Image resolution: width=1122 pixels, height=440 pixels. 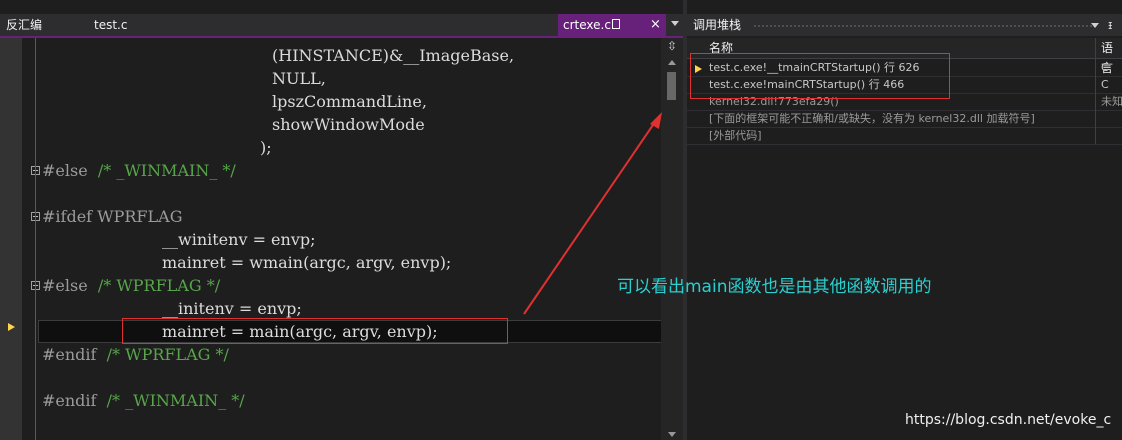 I want to click on code-line: (HINSTANCE)&__ImageBase,, so click(x=393, y=55).